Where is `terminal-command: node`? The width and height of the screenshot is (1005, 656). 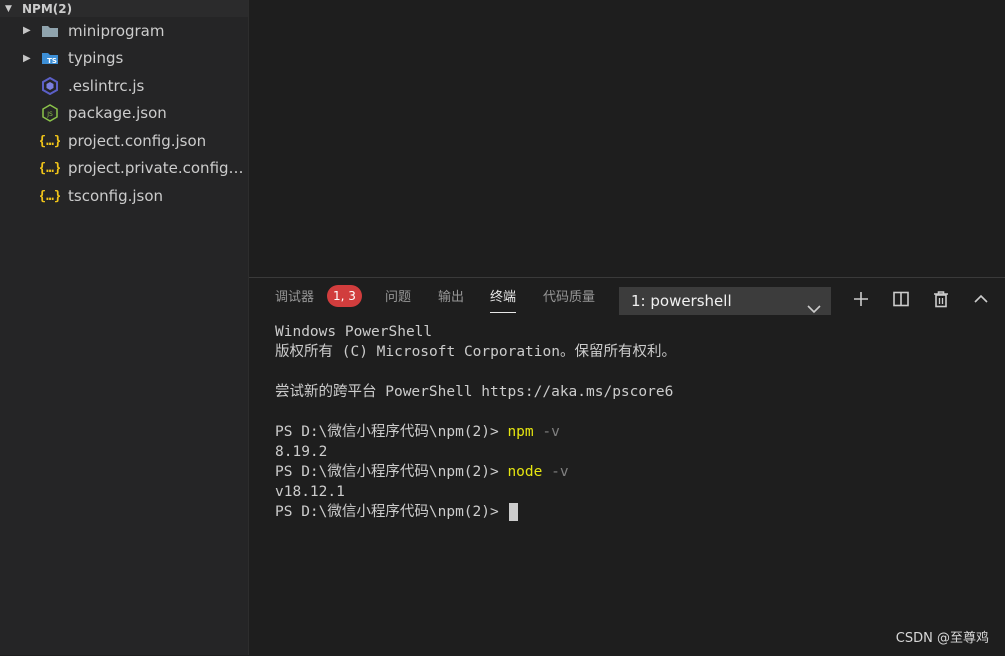
terminal-command: node is located at coordinates (525, 472).